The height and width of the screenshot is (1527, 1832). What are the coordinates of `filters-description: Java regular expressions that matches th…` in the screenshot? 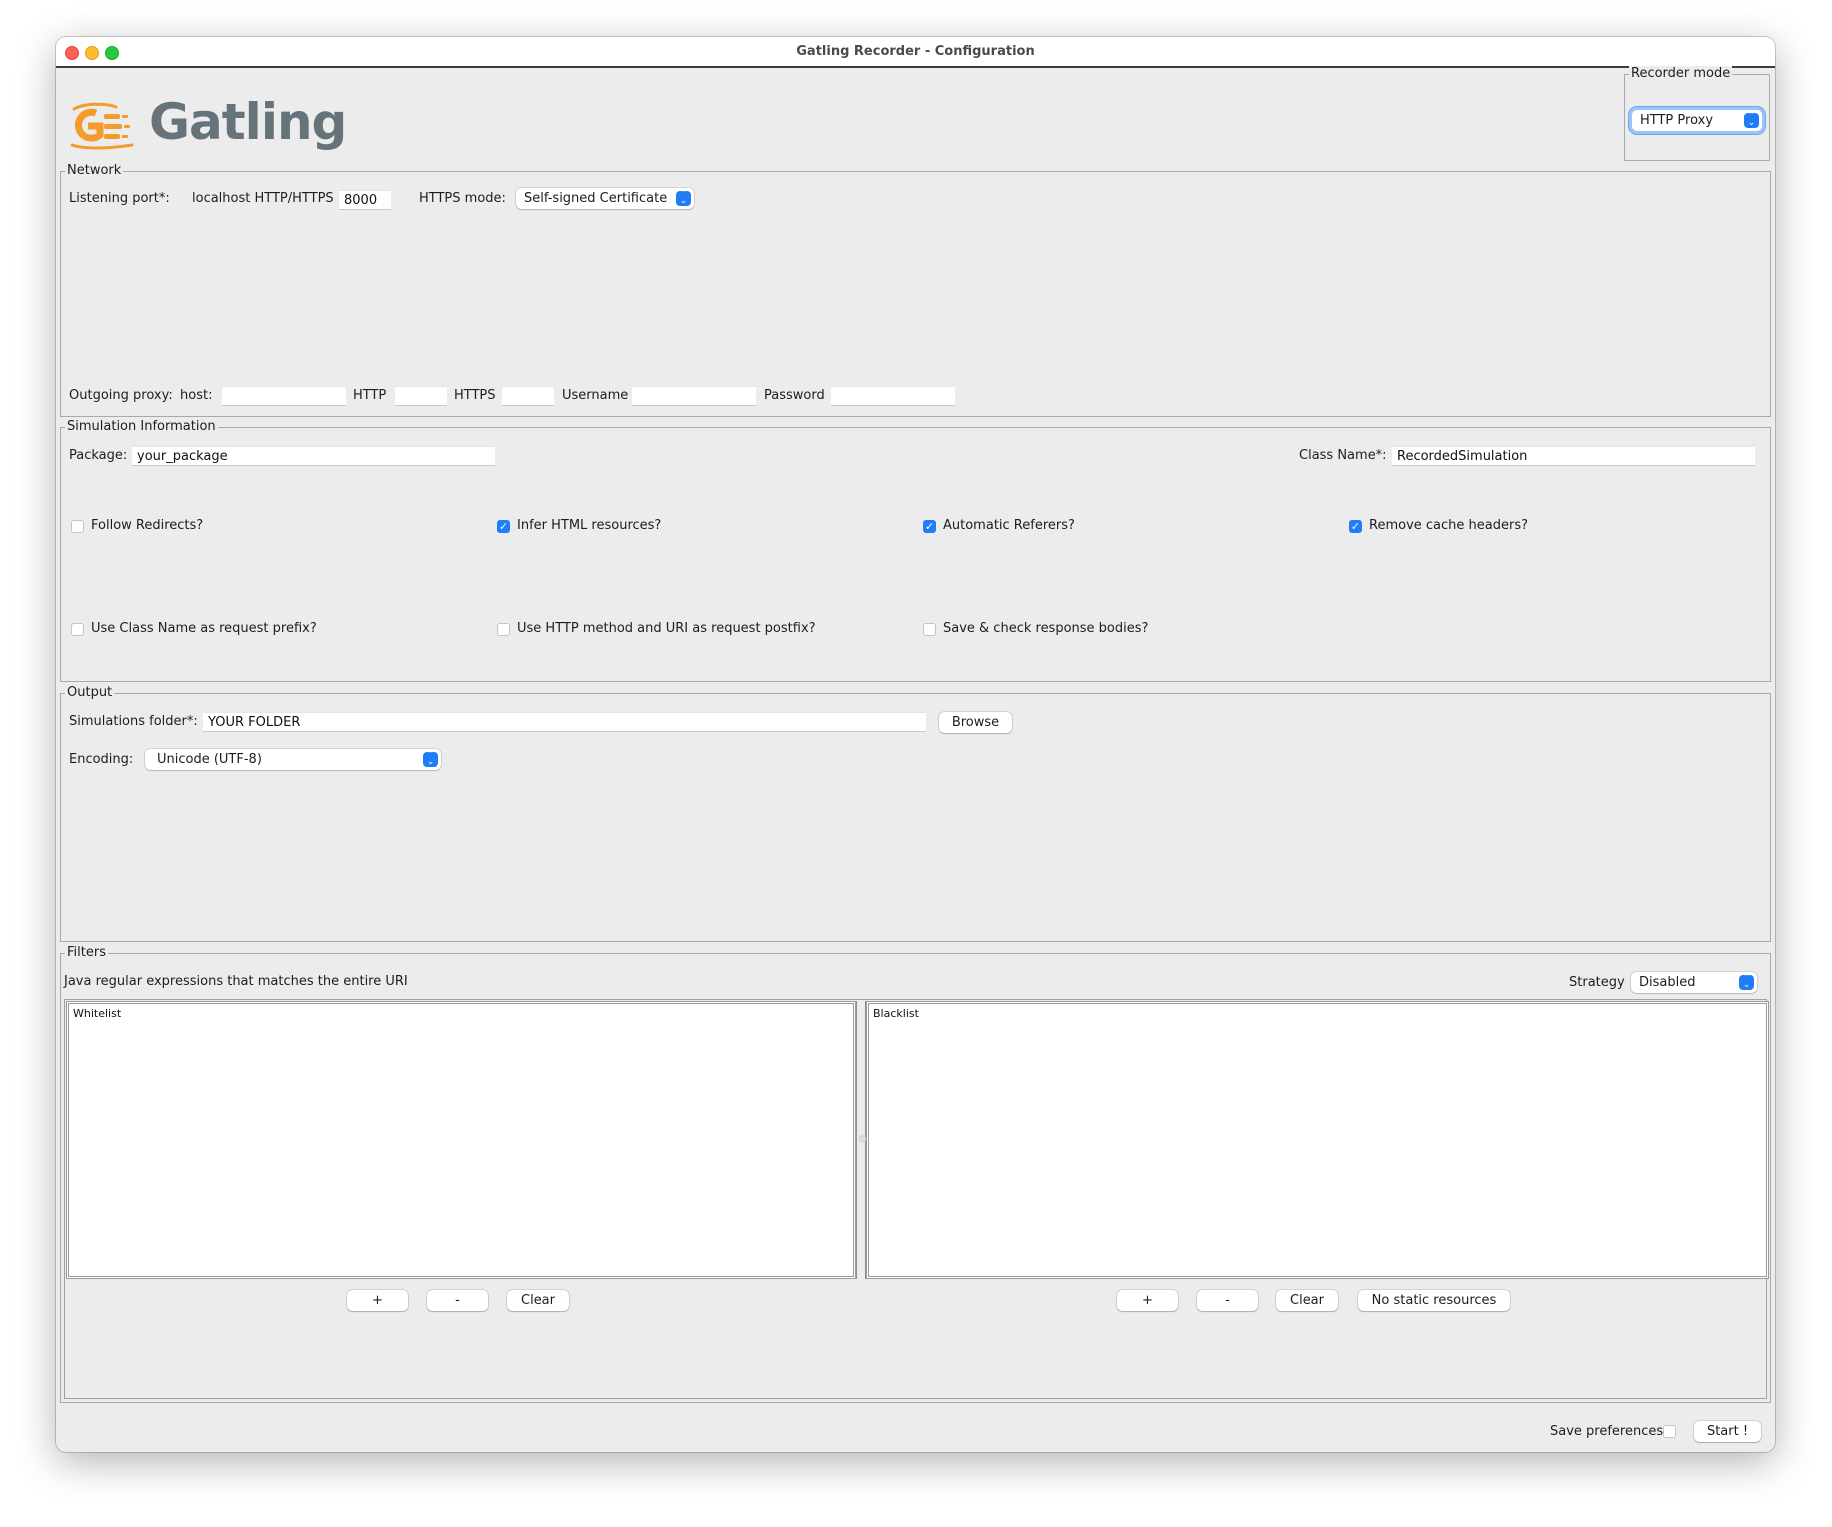 It's located at (236, 981).